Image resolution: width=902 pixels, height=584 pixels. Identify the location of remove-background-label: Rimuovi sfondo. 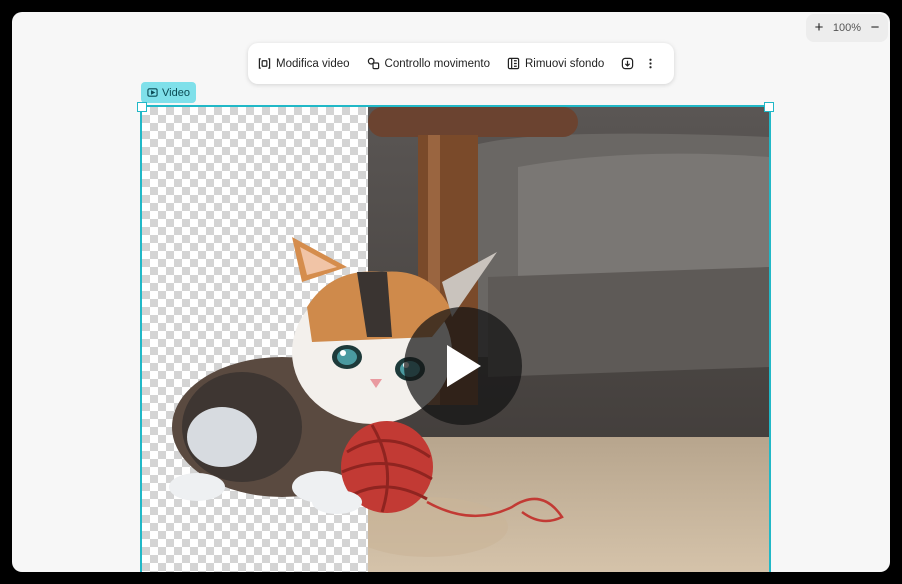
(564, 63).